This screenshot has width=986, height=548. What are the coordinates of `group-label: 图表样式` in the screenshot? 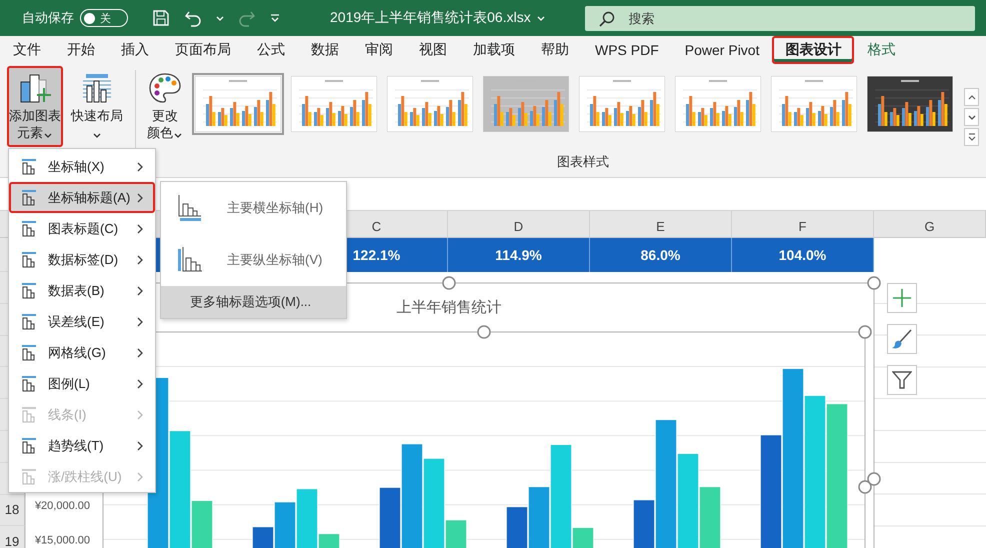 It's located at (583, 162).